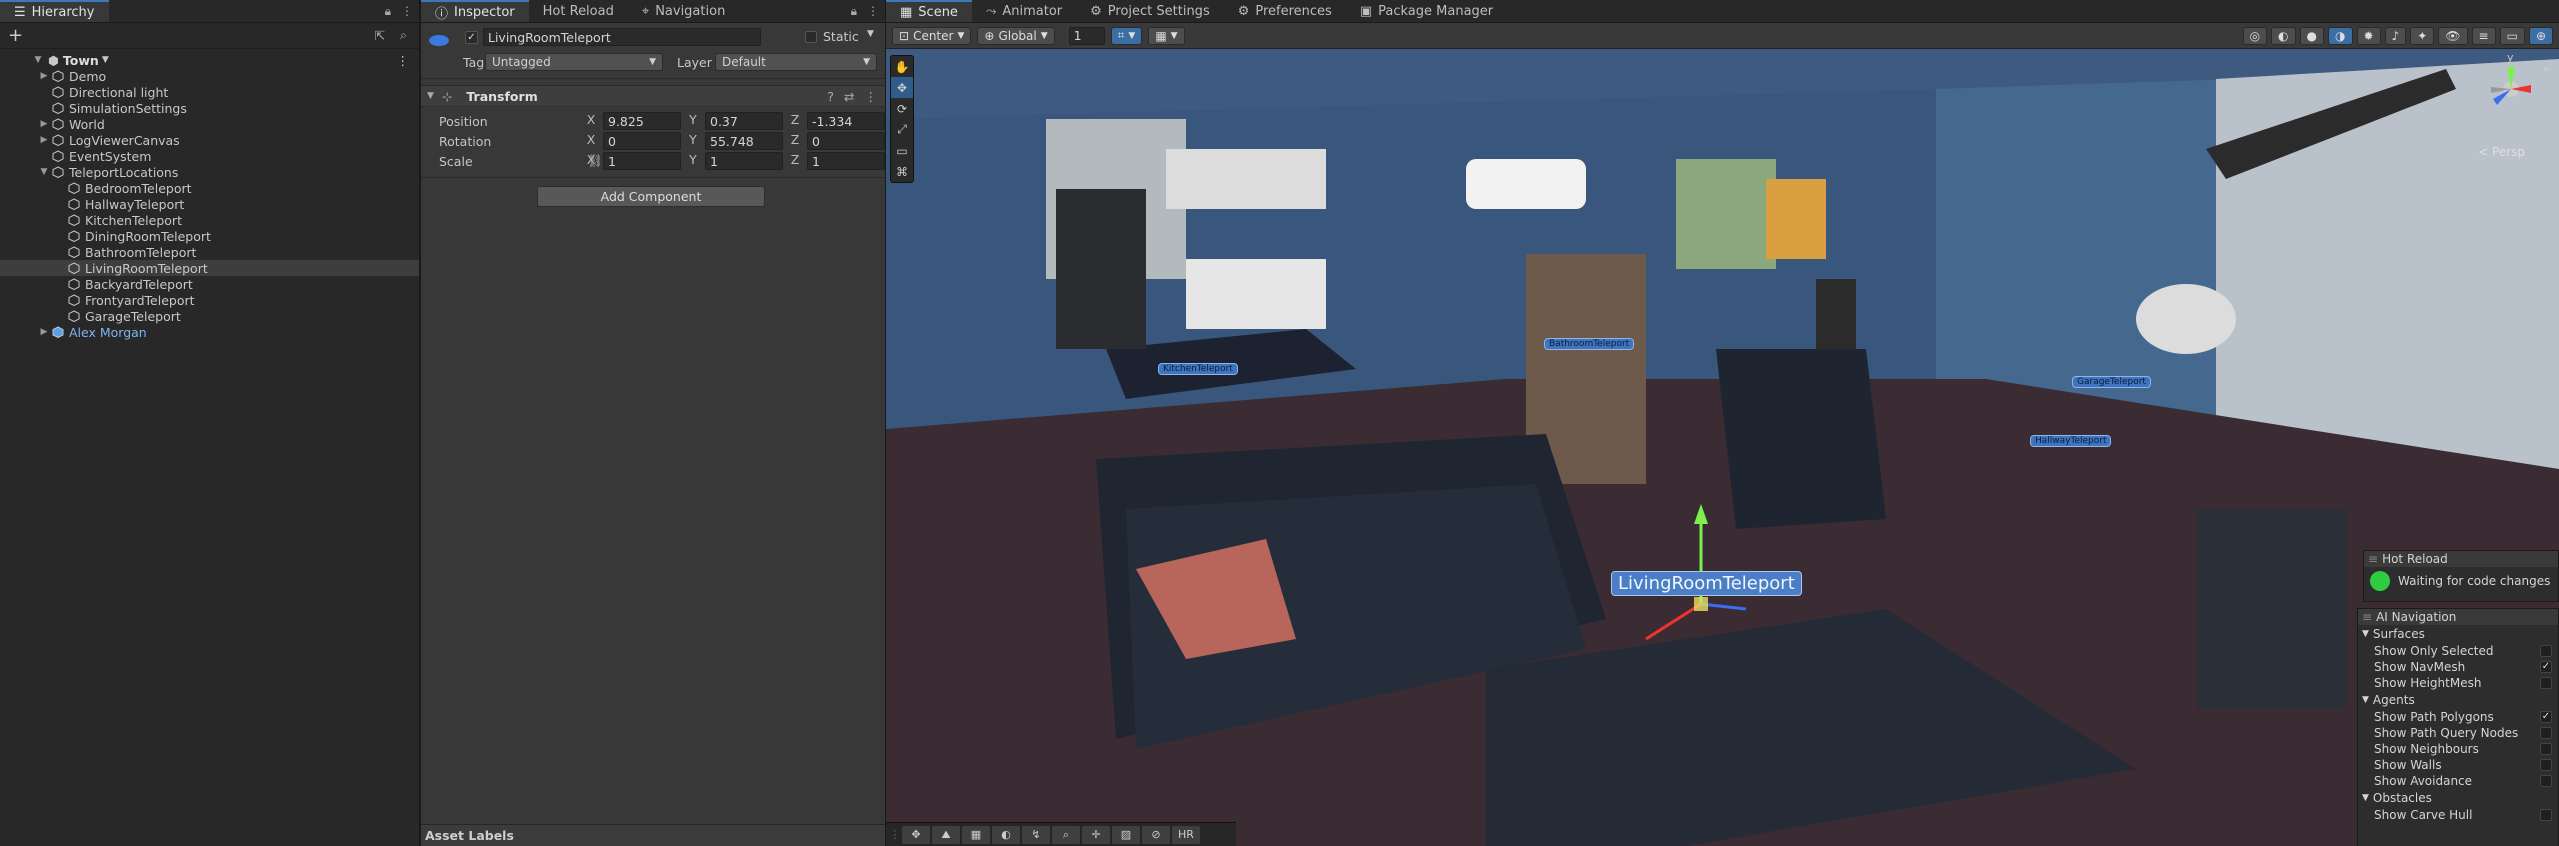  Describe the element at coordinates (653, 835) in the screenshot. I see `asset-labels-bar: Asset Labels` at that location.